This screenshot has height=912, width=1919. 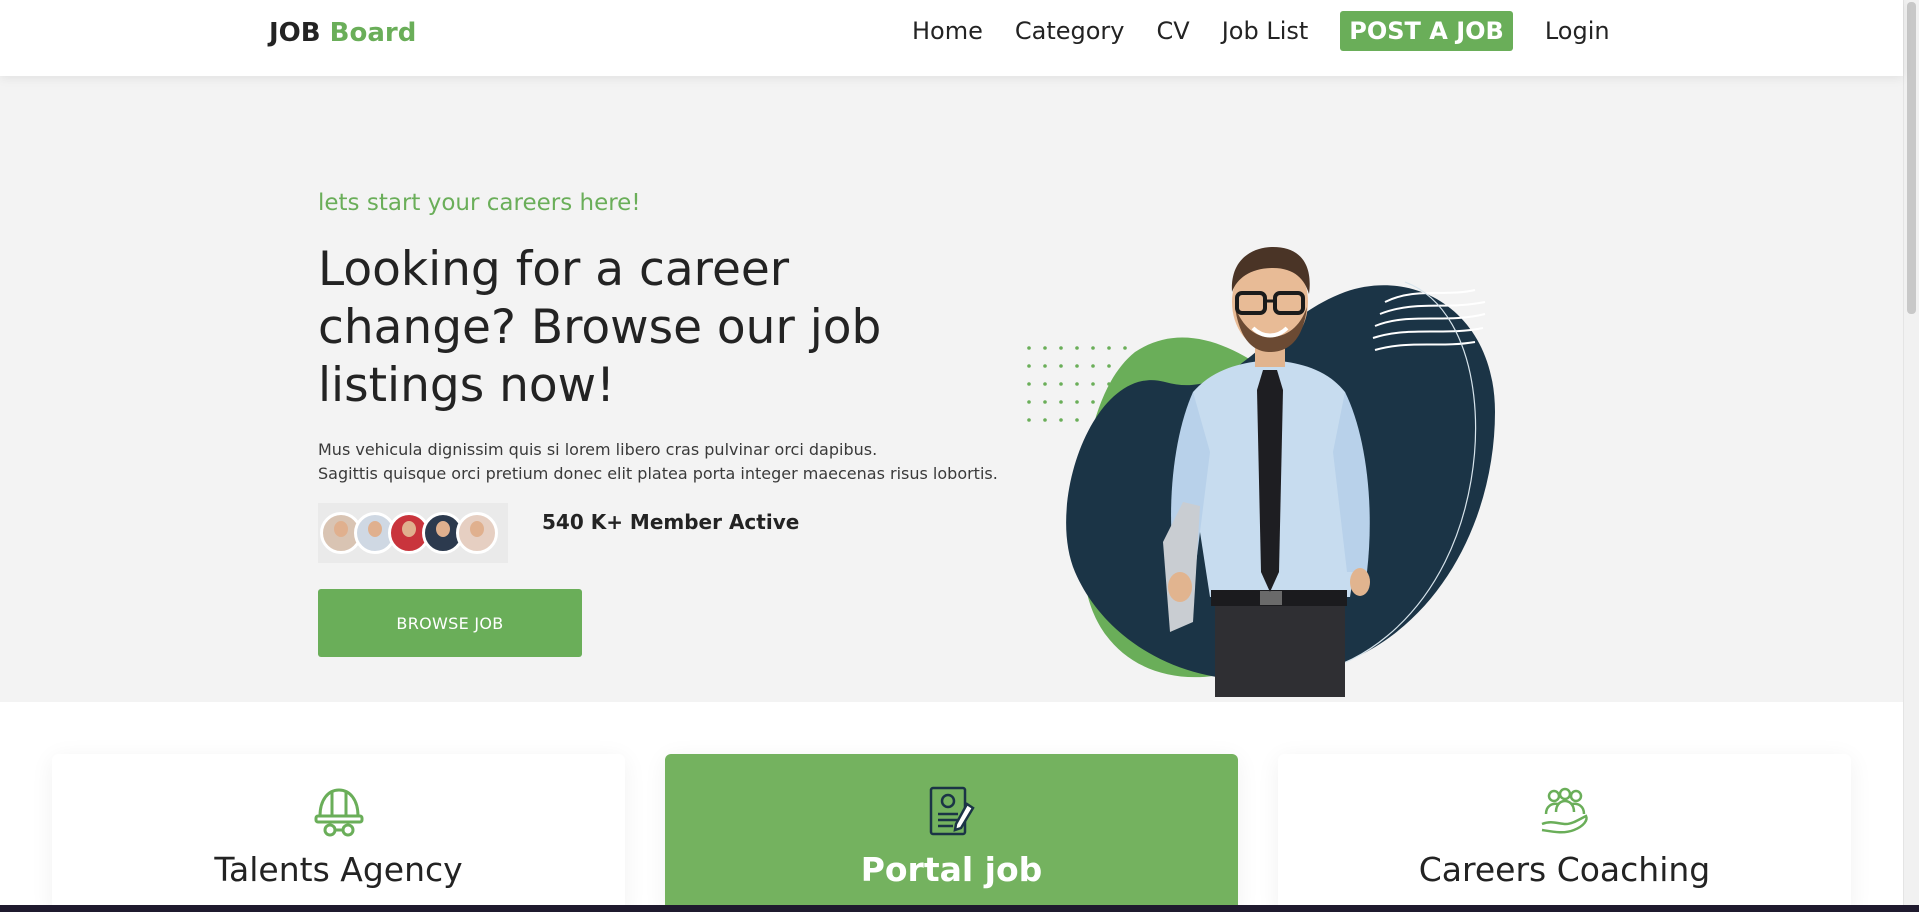 What do you see at coordinates (450, 623) in the screenshot?
I see `browse-job-button: BROWSE JOB` at bounding box center [450, 623].